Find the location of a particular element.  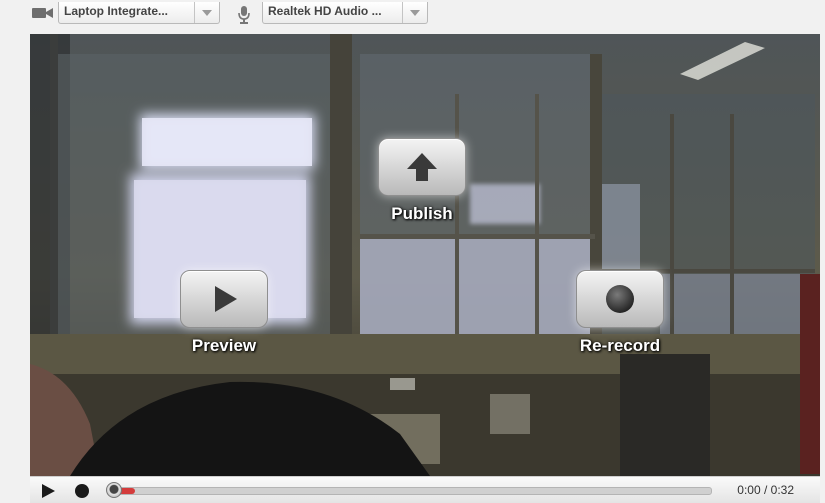

time-display: 0:00 / 0:32 is located at coordinates (765, 490).